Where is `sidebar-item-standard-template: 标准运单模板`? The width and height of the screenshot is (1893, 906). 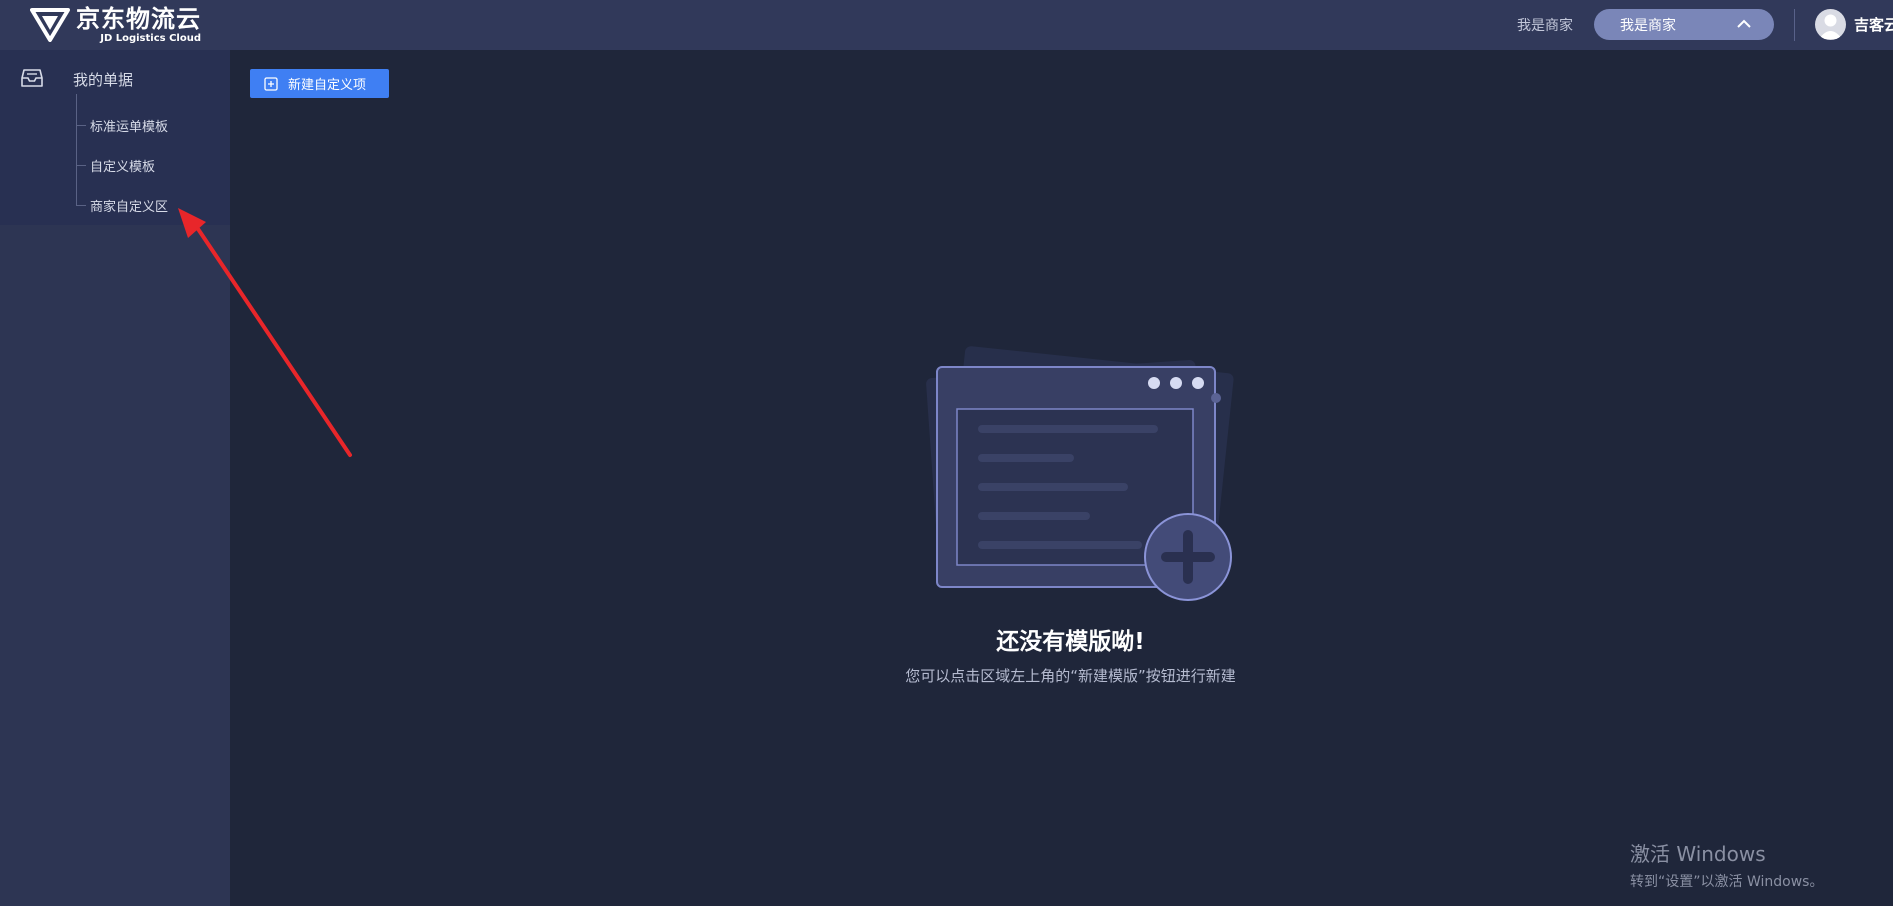 sidebar-item-standard-template: 标准运单模板 is located at coordinates (151, 125).